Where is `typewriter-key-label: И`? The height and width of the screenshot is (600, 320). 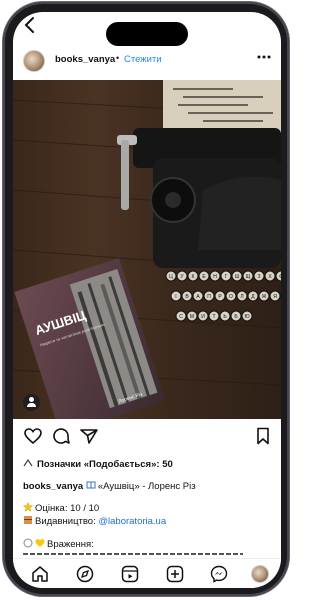
typewriter-key-label: И is located at coordinates (203, 317).